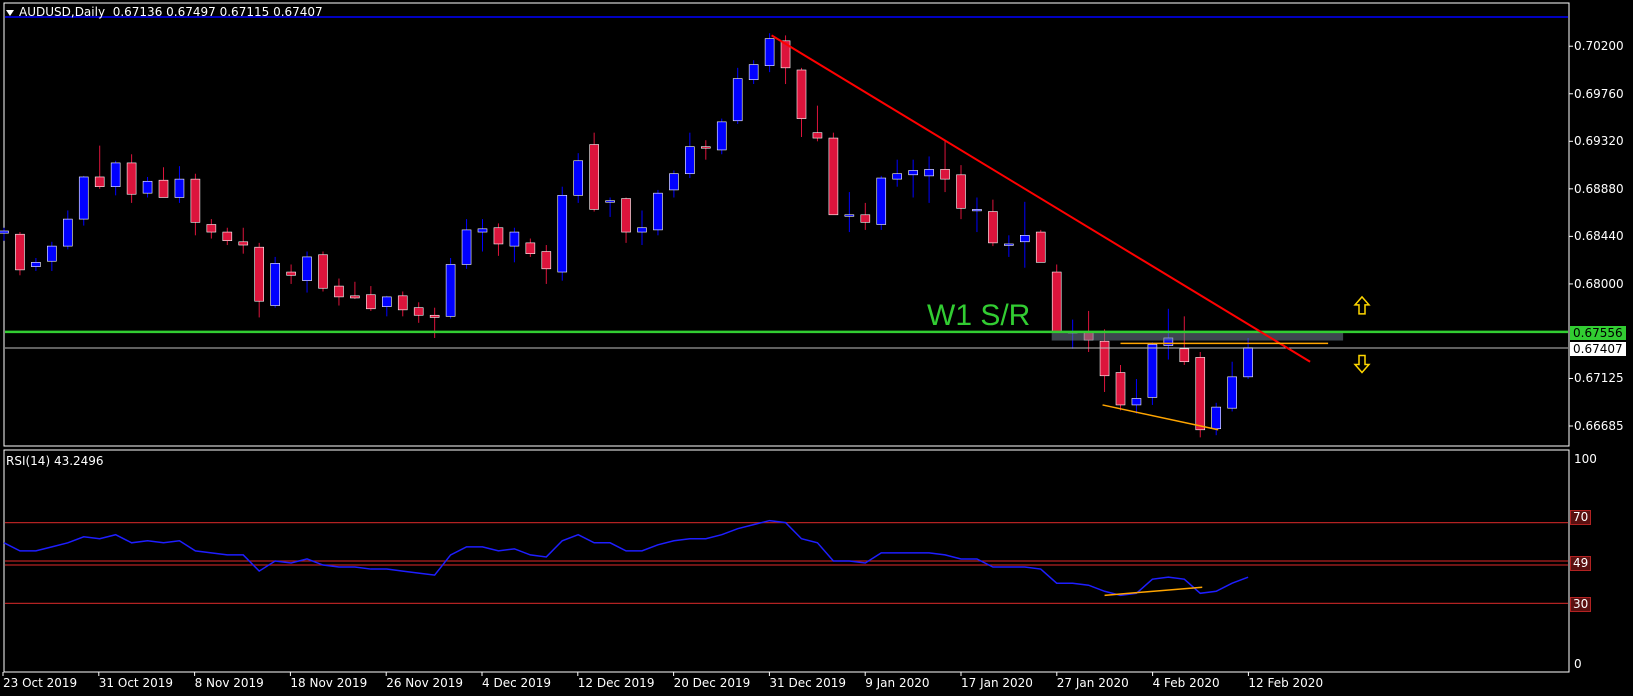 This screenshot has height=696, width=1633. I want to click on rsi-level-30-tag: 30, so click(1581, 604).